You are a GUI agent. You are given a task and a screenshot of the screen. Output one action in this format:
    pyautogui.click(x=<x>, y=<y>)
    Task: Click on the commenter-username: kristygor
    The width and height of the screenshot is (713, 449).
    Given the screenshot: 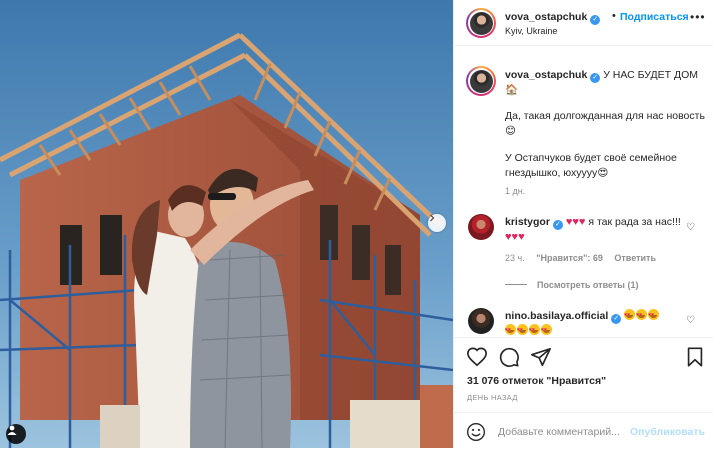 What is the action you would take?
    pyautogui.click(x=527, y=222)
    